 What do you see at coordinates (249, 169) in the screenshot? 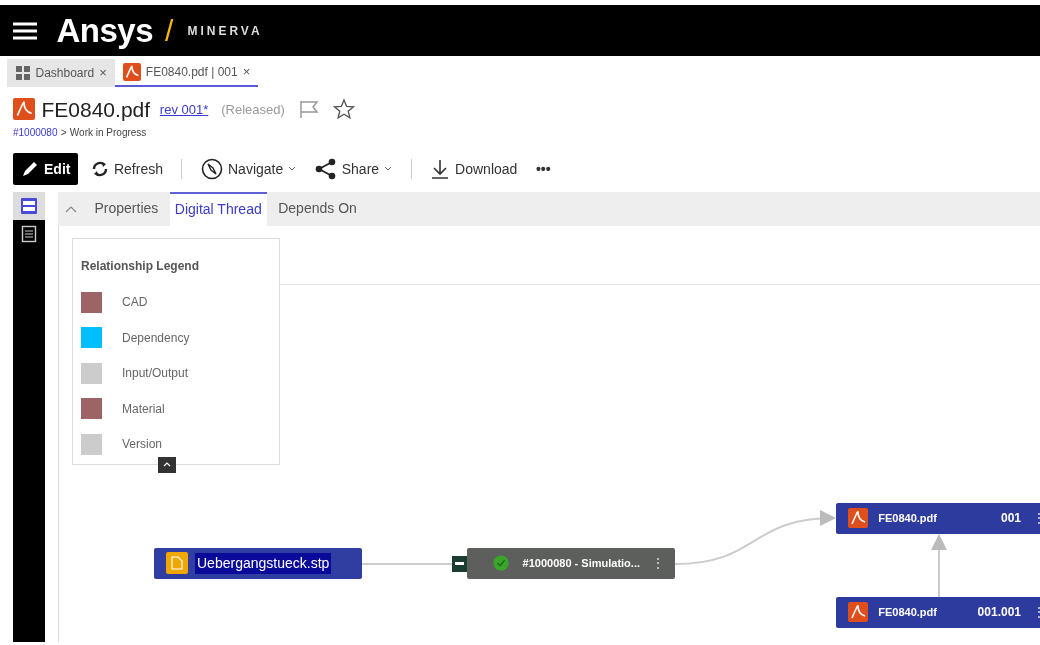
I see `dropdown-button: Navigate` at bounding box center [249, 169].